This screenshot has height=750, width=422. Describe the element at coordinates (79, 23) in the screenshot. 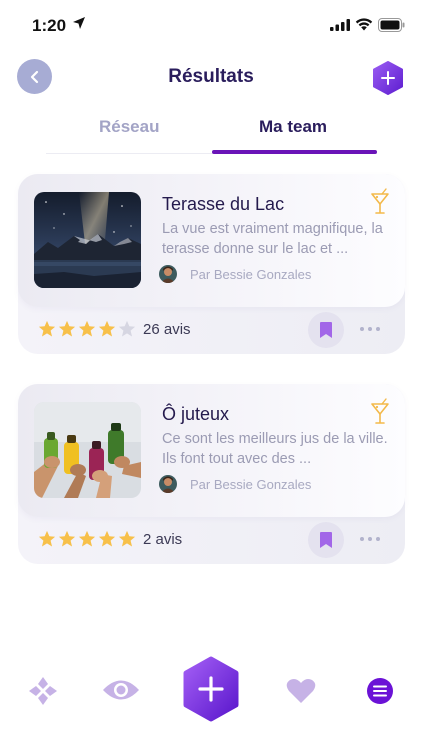

I see `location-arrow-icon` at that location.